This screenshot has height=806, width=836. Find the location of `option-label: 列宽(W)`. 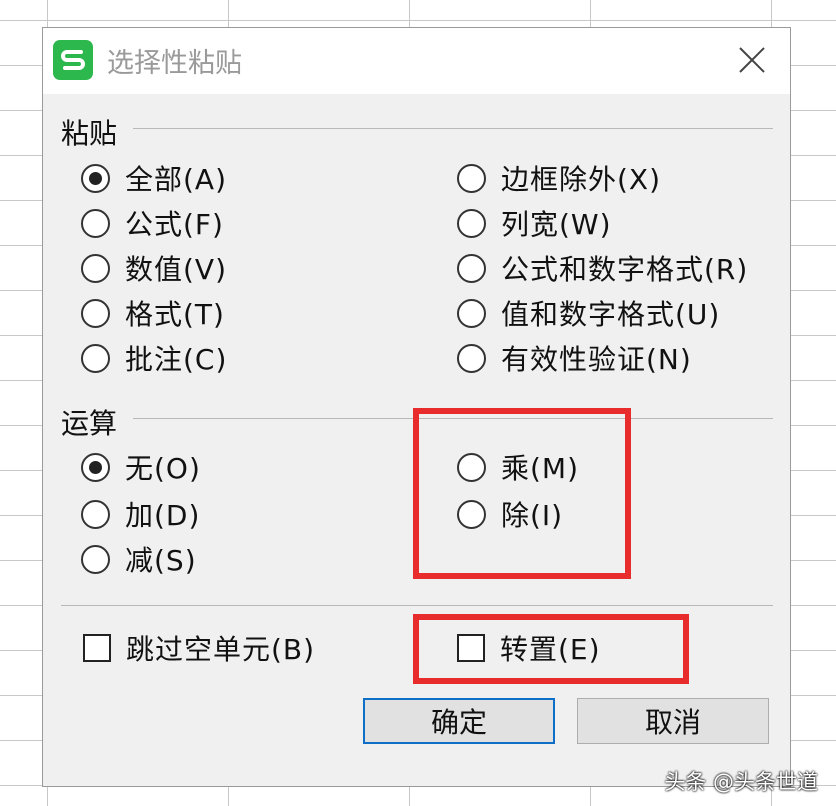

option-label: 列宽(W) is located at coordinates (556, 224).